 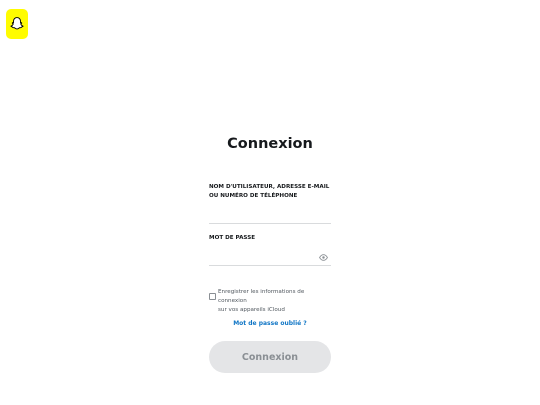 What do you see at coordinates (270, 144) in the screenshot?
I see `page-title: Connexion` at bounding box center [270, 144].